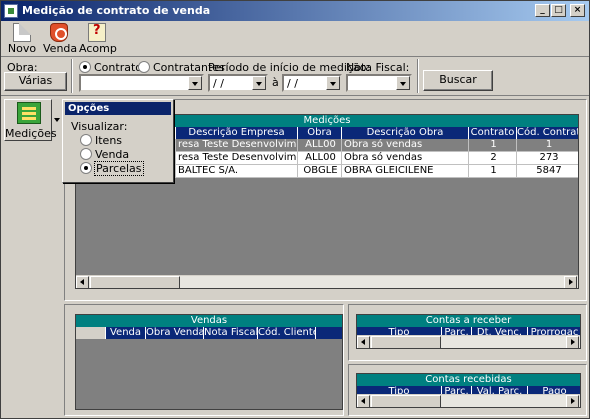 Image resolution: width=590 pixels, height=419 pixels. What do you see at coordinates (237, 133) in the screenshot?
I see `col-header: Descrição Empresa` at bounding box center [237, 133].